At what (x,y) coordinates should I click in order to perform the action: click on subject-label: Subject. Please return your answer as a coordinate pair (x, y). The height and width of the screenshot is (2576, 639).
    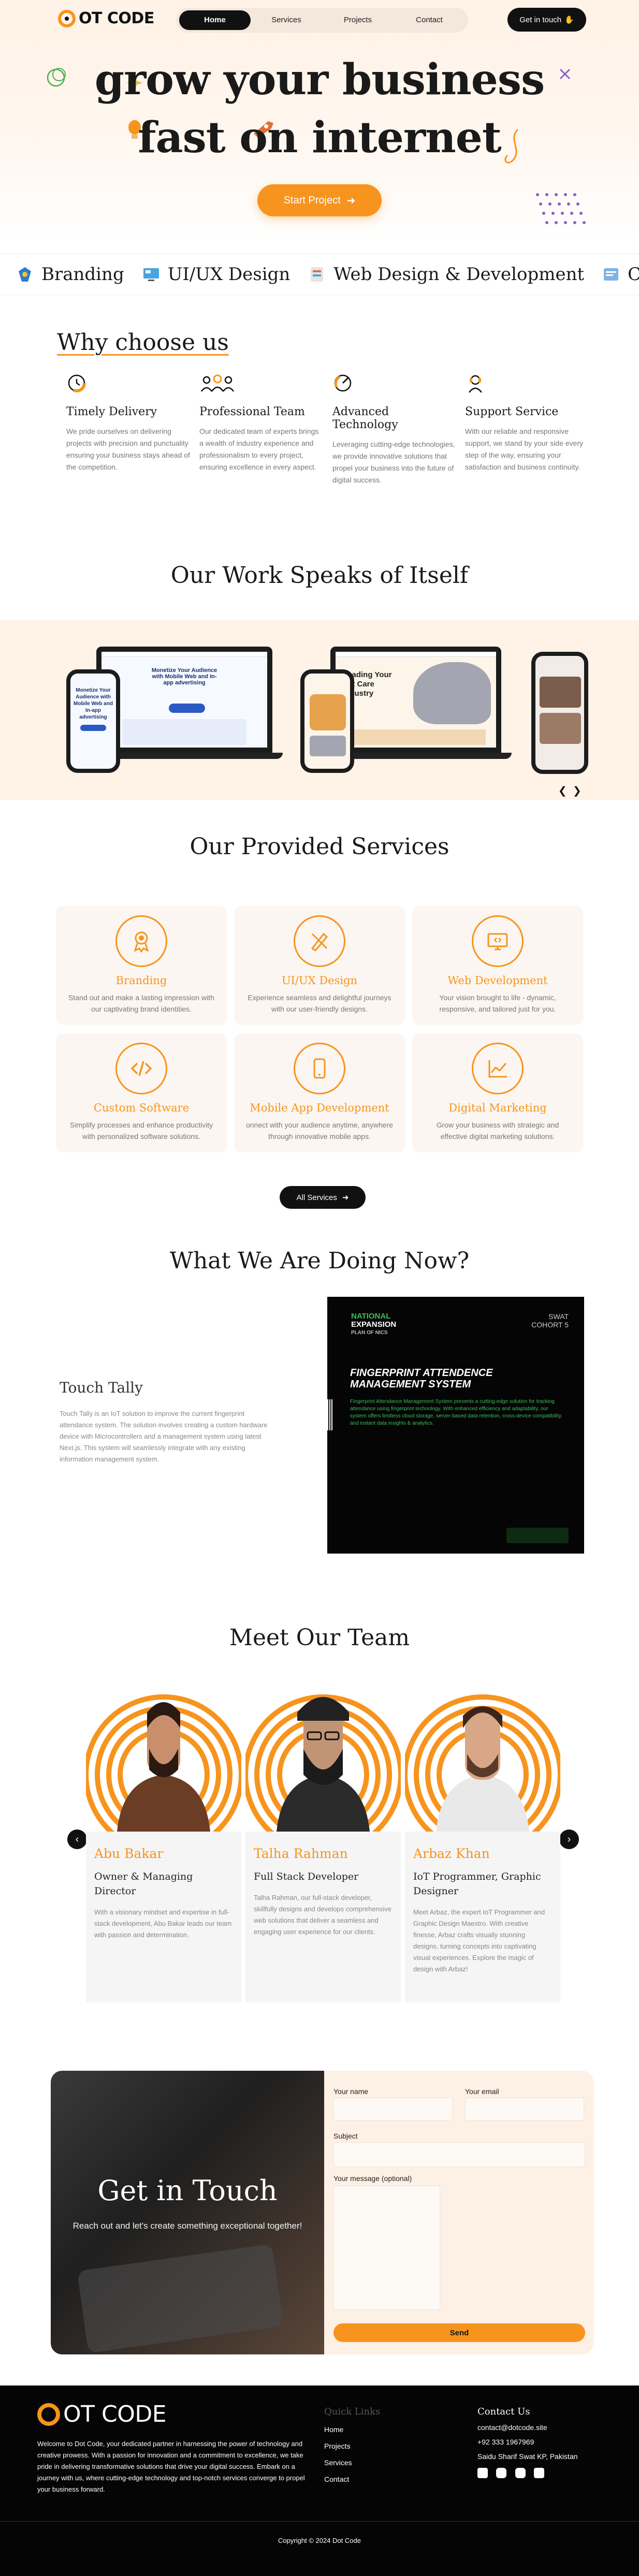
    Looking at the image, I should click on (345, 2136).